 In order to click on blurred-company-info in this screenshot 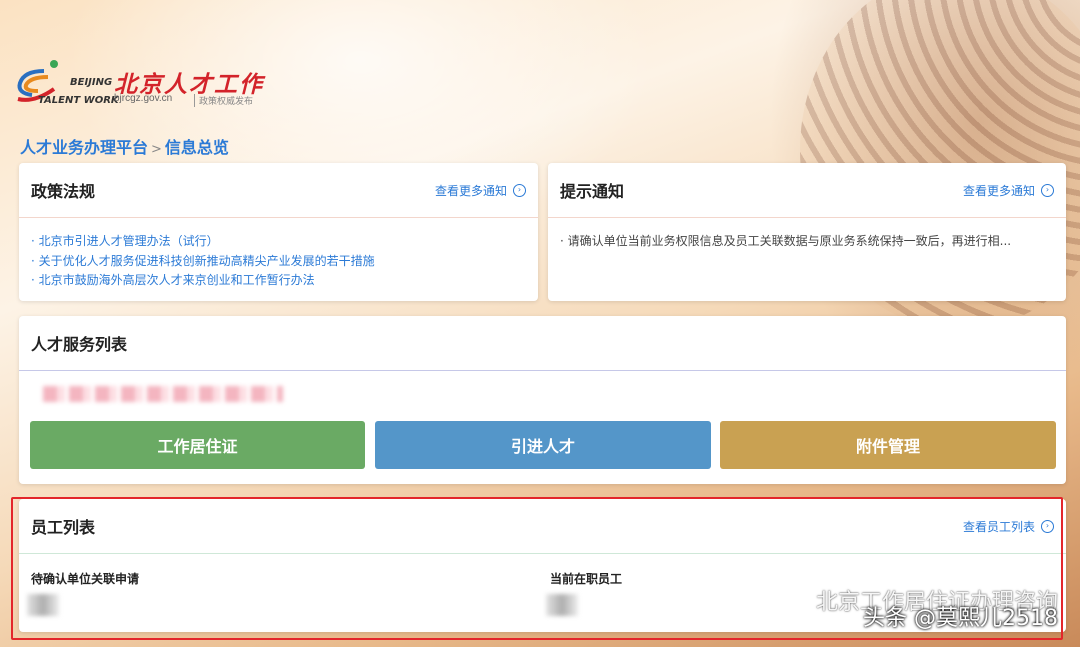, I will do `click(163, 394)`.